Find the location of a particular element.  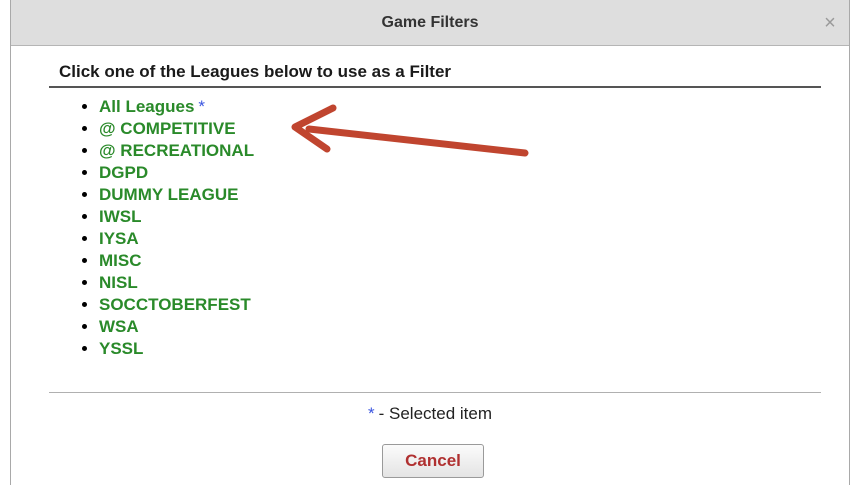

league-link-recreational: @ RECREATIONAL is located at coordinates (176, 150).